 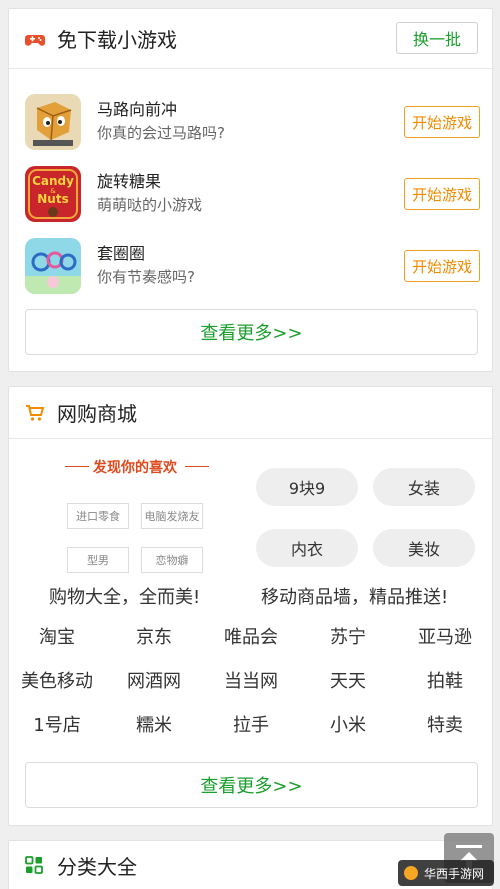 What do you see at coordinates (53, 122) in the screenshot?
I see `dice-character-icon` at bounding box center [53, 122].